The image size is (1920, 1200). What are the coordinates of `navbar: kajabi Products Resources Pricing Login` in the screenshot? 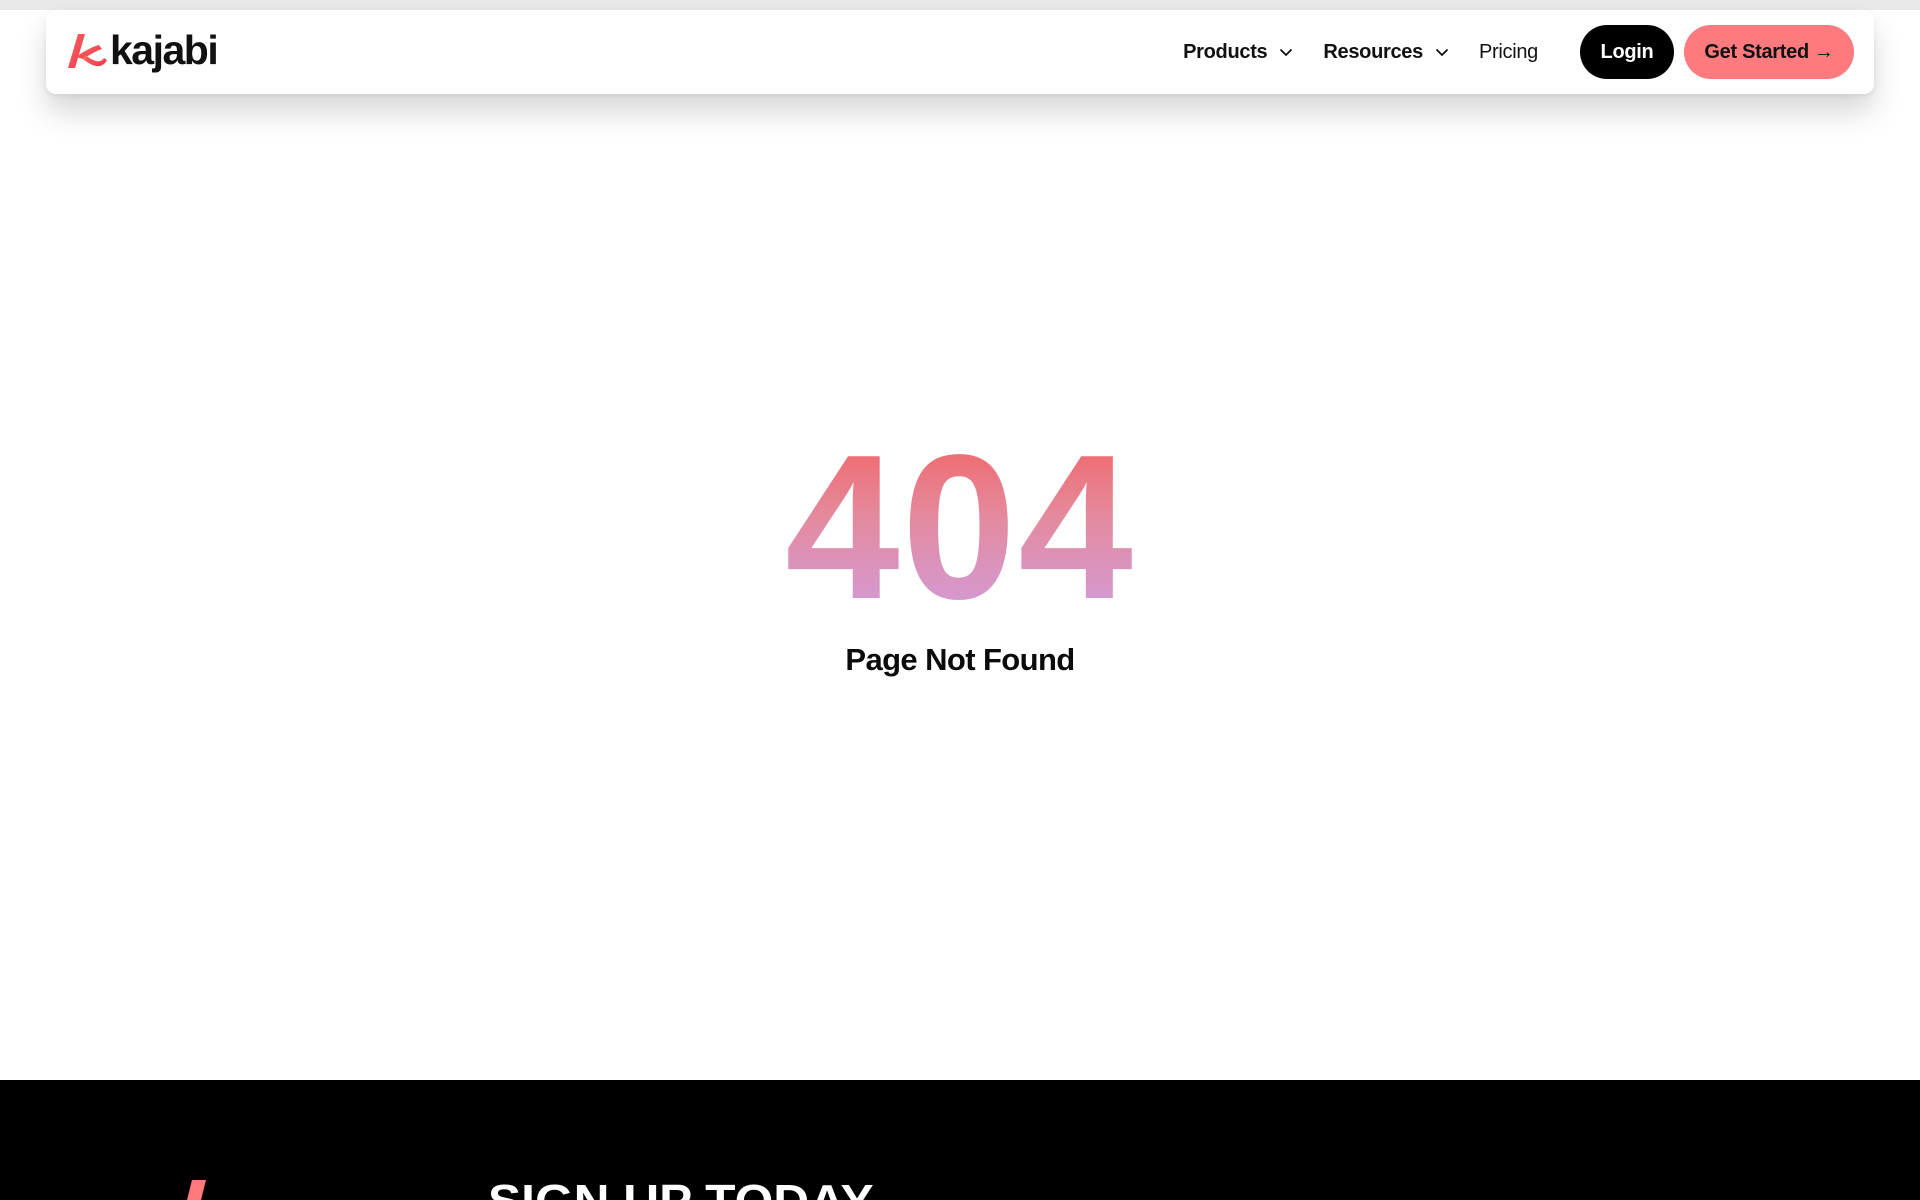 It's located at (960, 52).